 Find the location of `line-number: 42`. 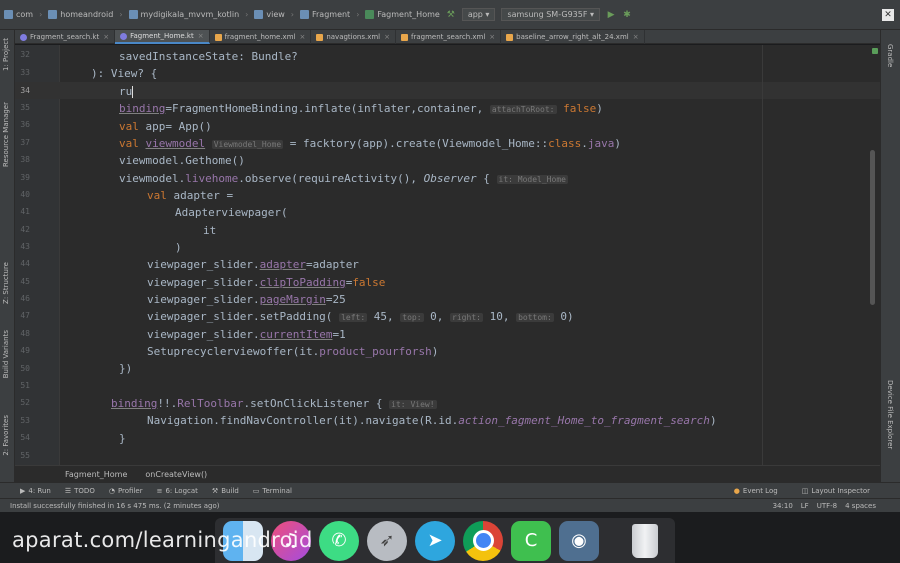

line-number: 42 is located at coordinates (25, 229).